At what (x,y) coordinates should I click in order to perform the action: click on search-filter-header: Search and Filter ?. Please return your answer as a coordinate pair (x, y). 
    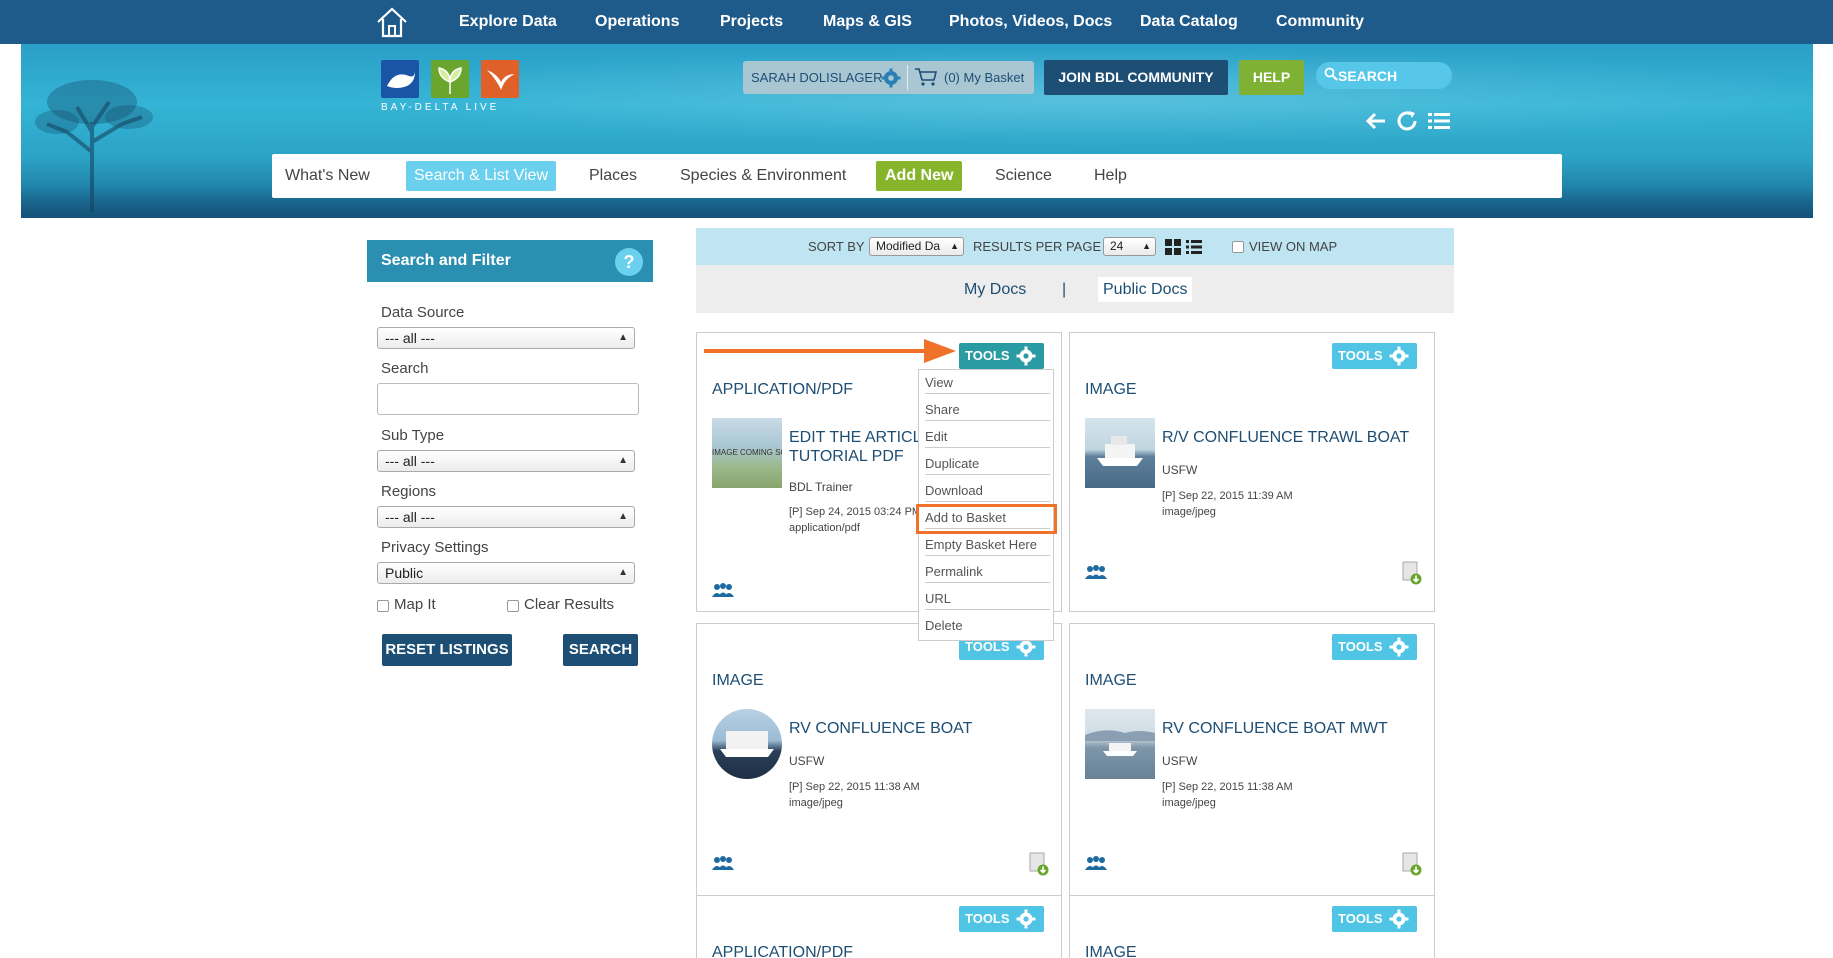
    Looking at the image, I should click on (510, 261).